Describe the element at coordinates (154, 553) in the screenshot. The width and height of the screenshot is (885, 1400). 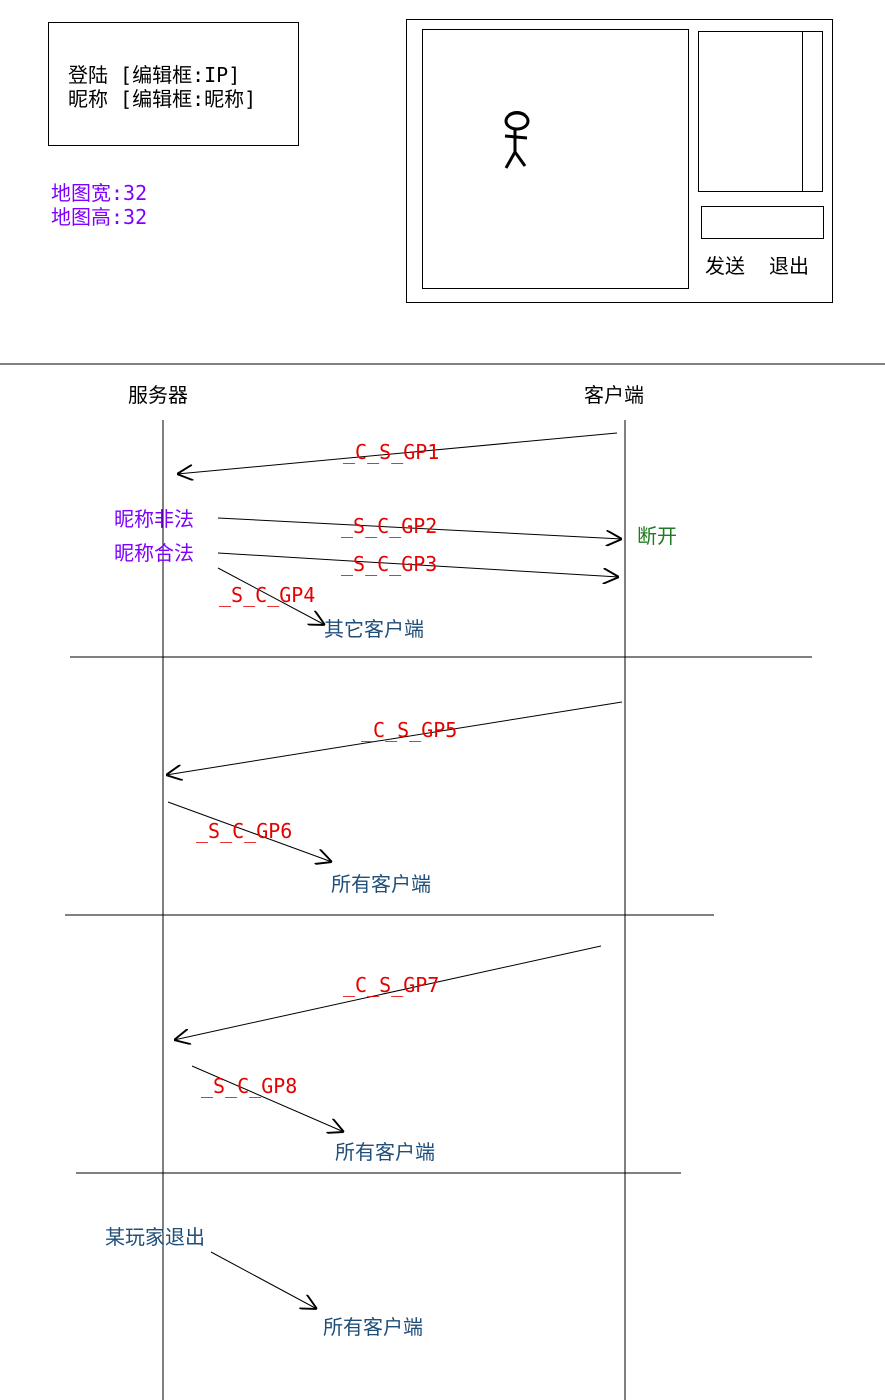
I see `note-nickname-valid: 昵称合法` at that location.